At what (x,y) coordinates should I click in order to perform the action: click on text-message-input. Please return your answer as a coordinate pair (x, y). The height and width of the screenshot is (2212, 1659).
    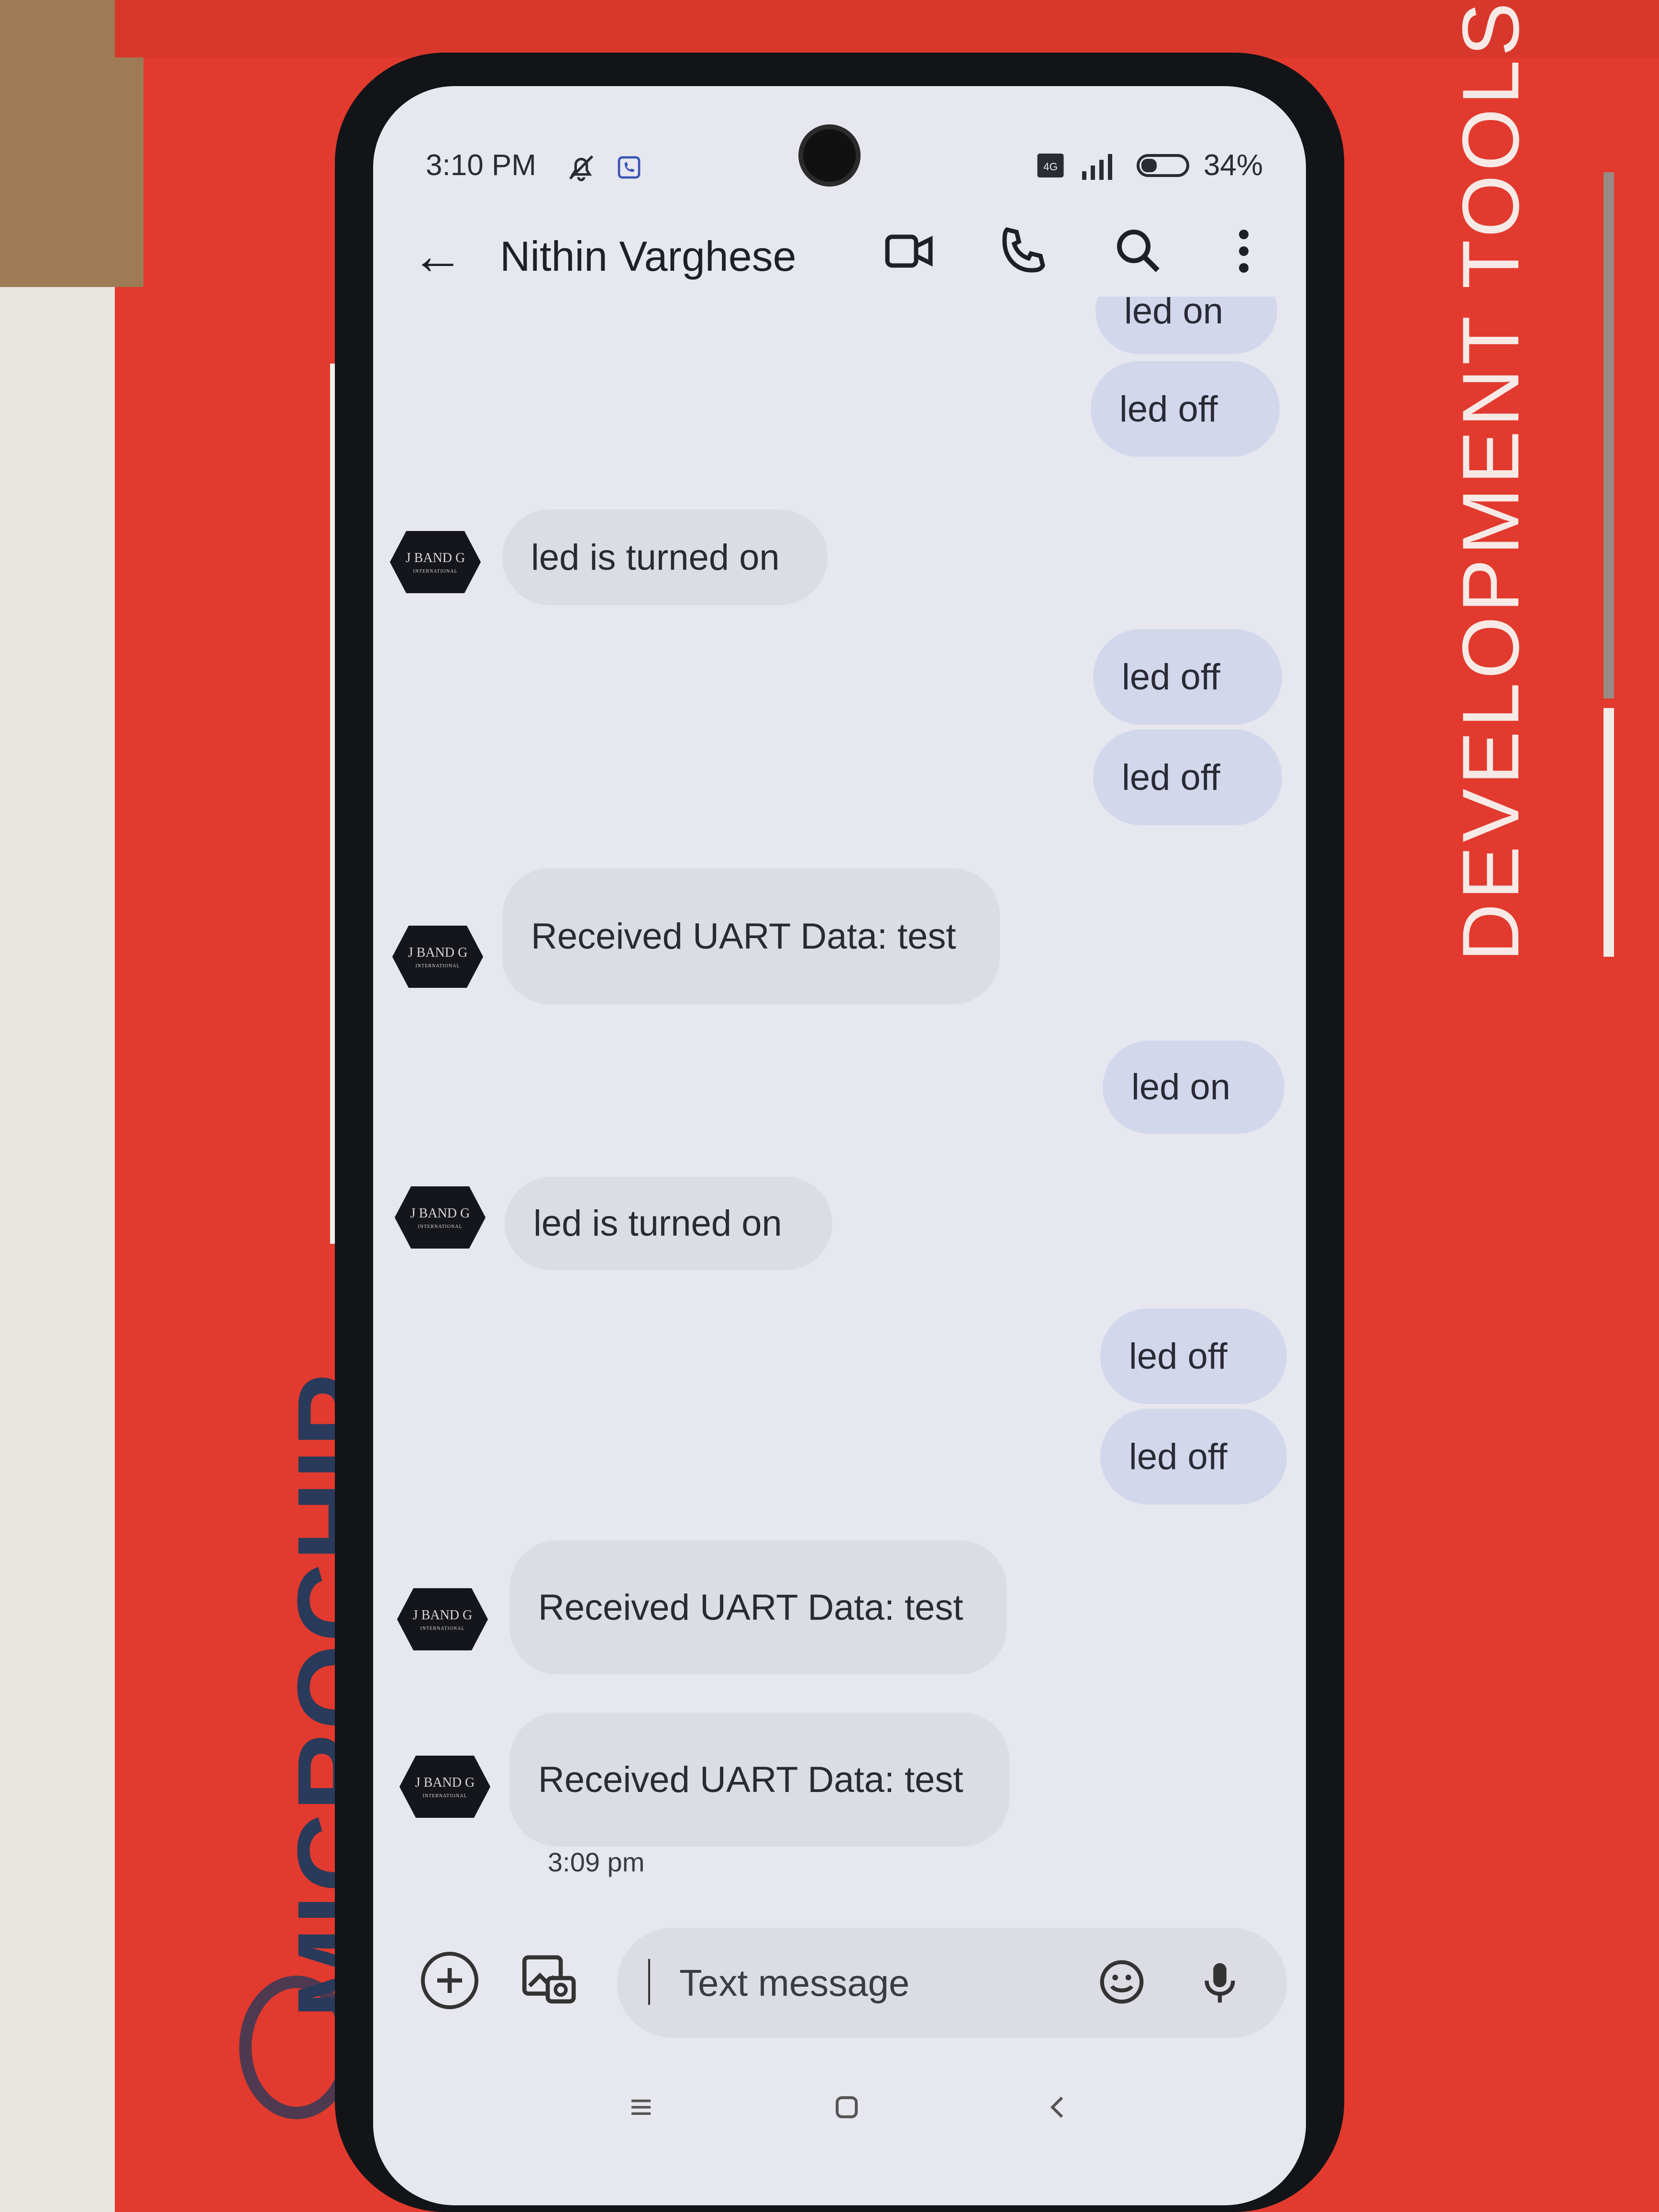
    Looking at the image, I should click on (894, 1983).